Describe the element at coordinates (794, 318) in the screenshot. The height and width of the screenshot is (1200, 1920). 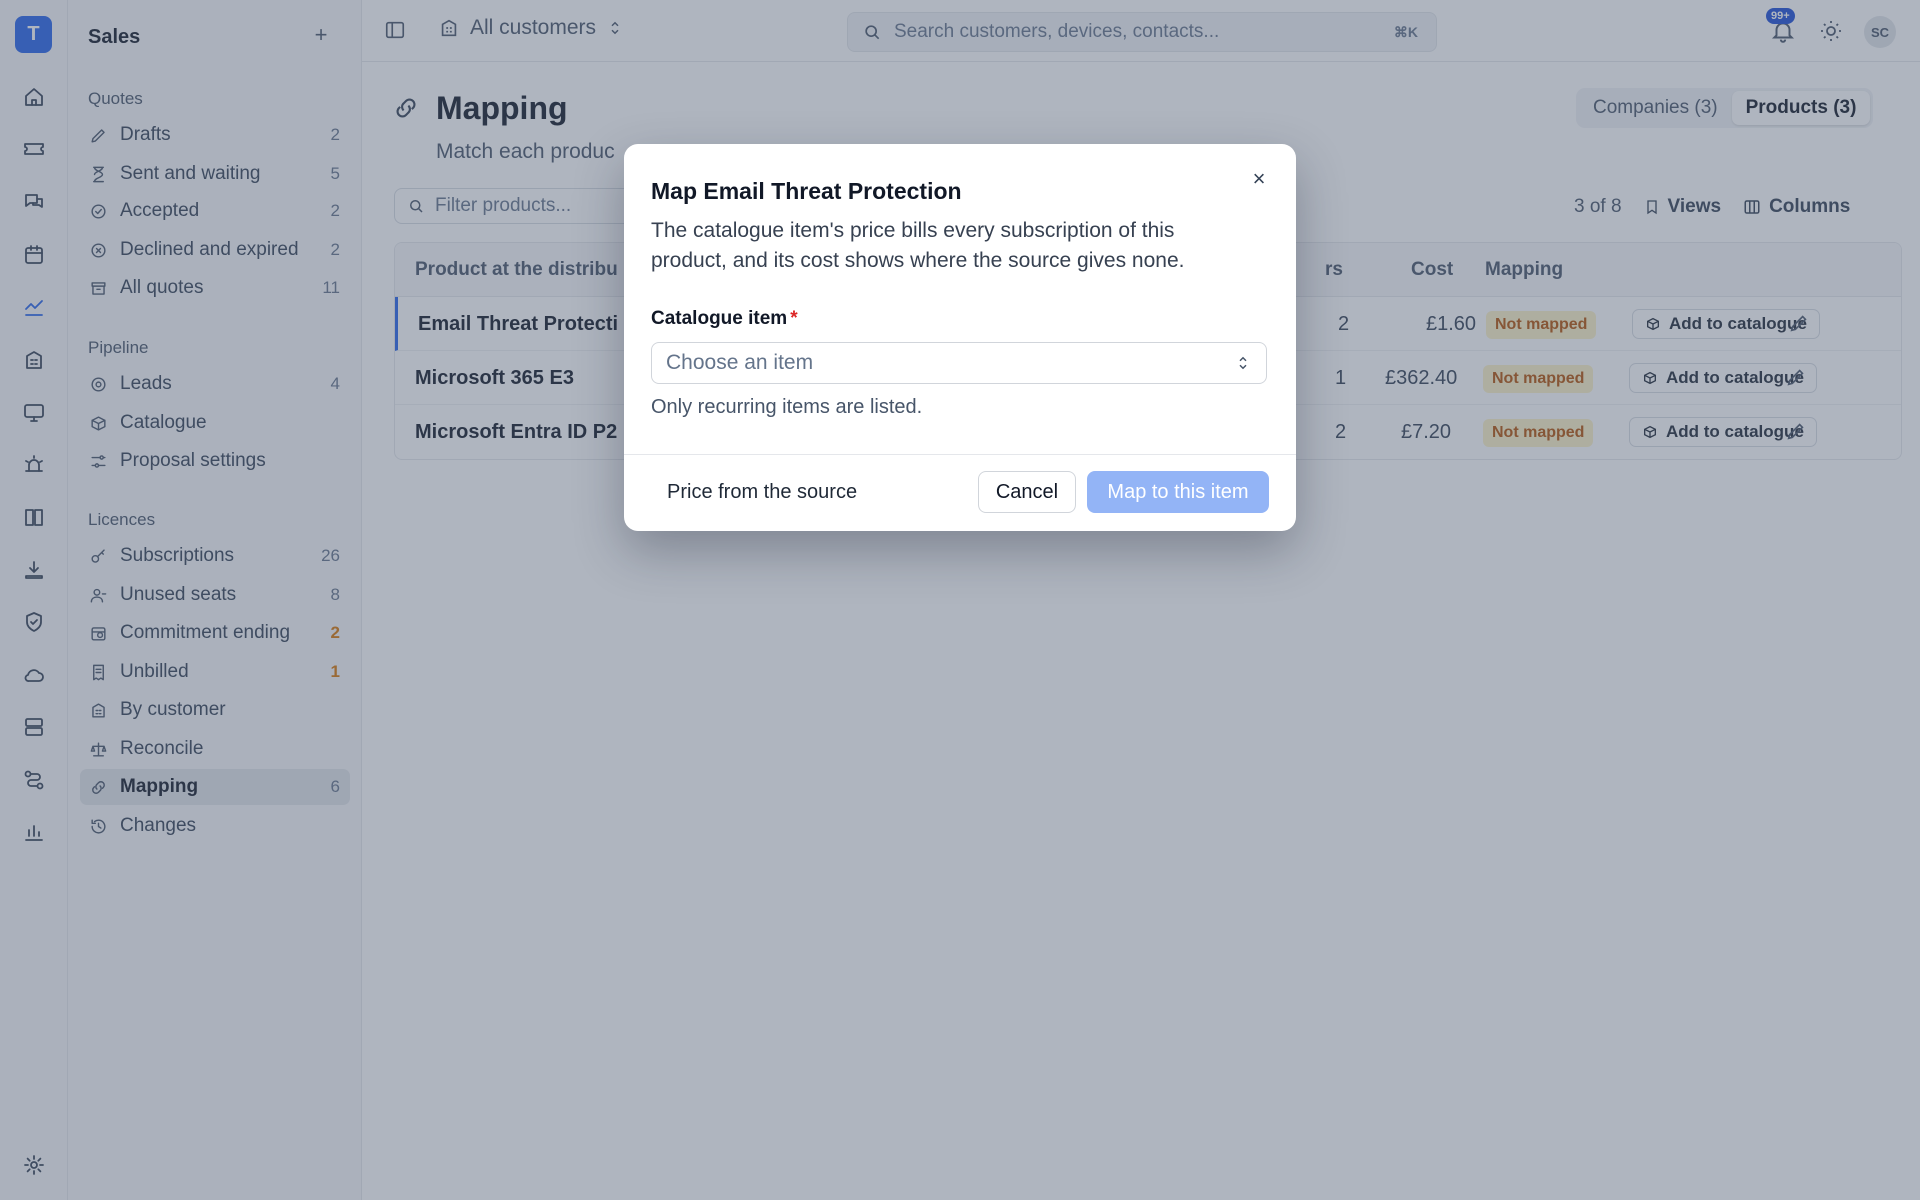
I see `required-marker: *` at that location.